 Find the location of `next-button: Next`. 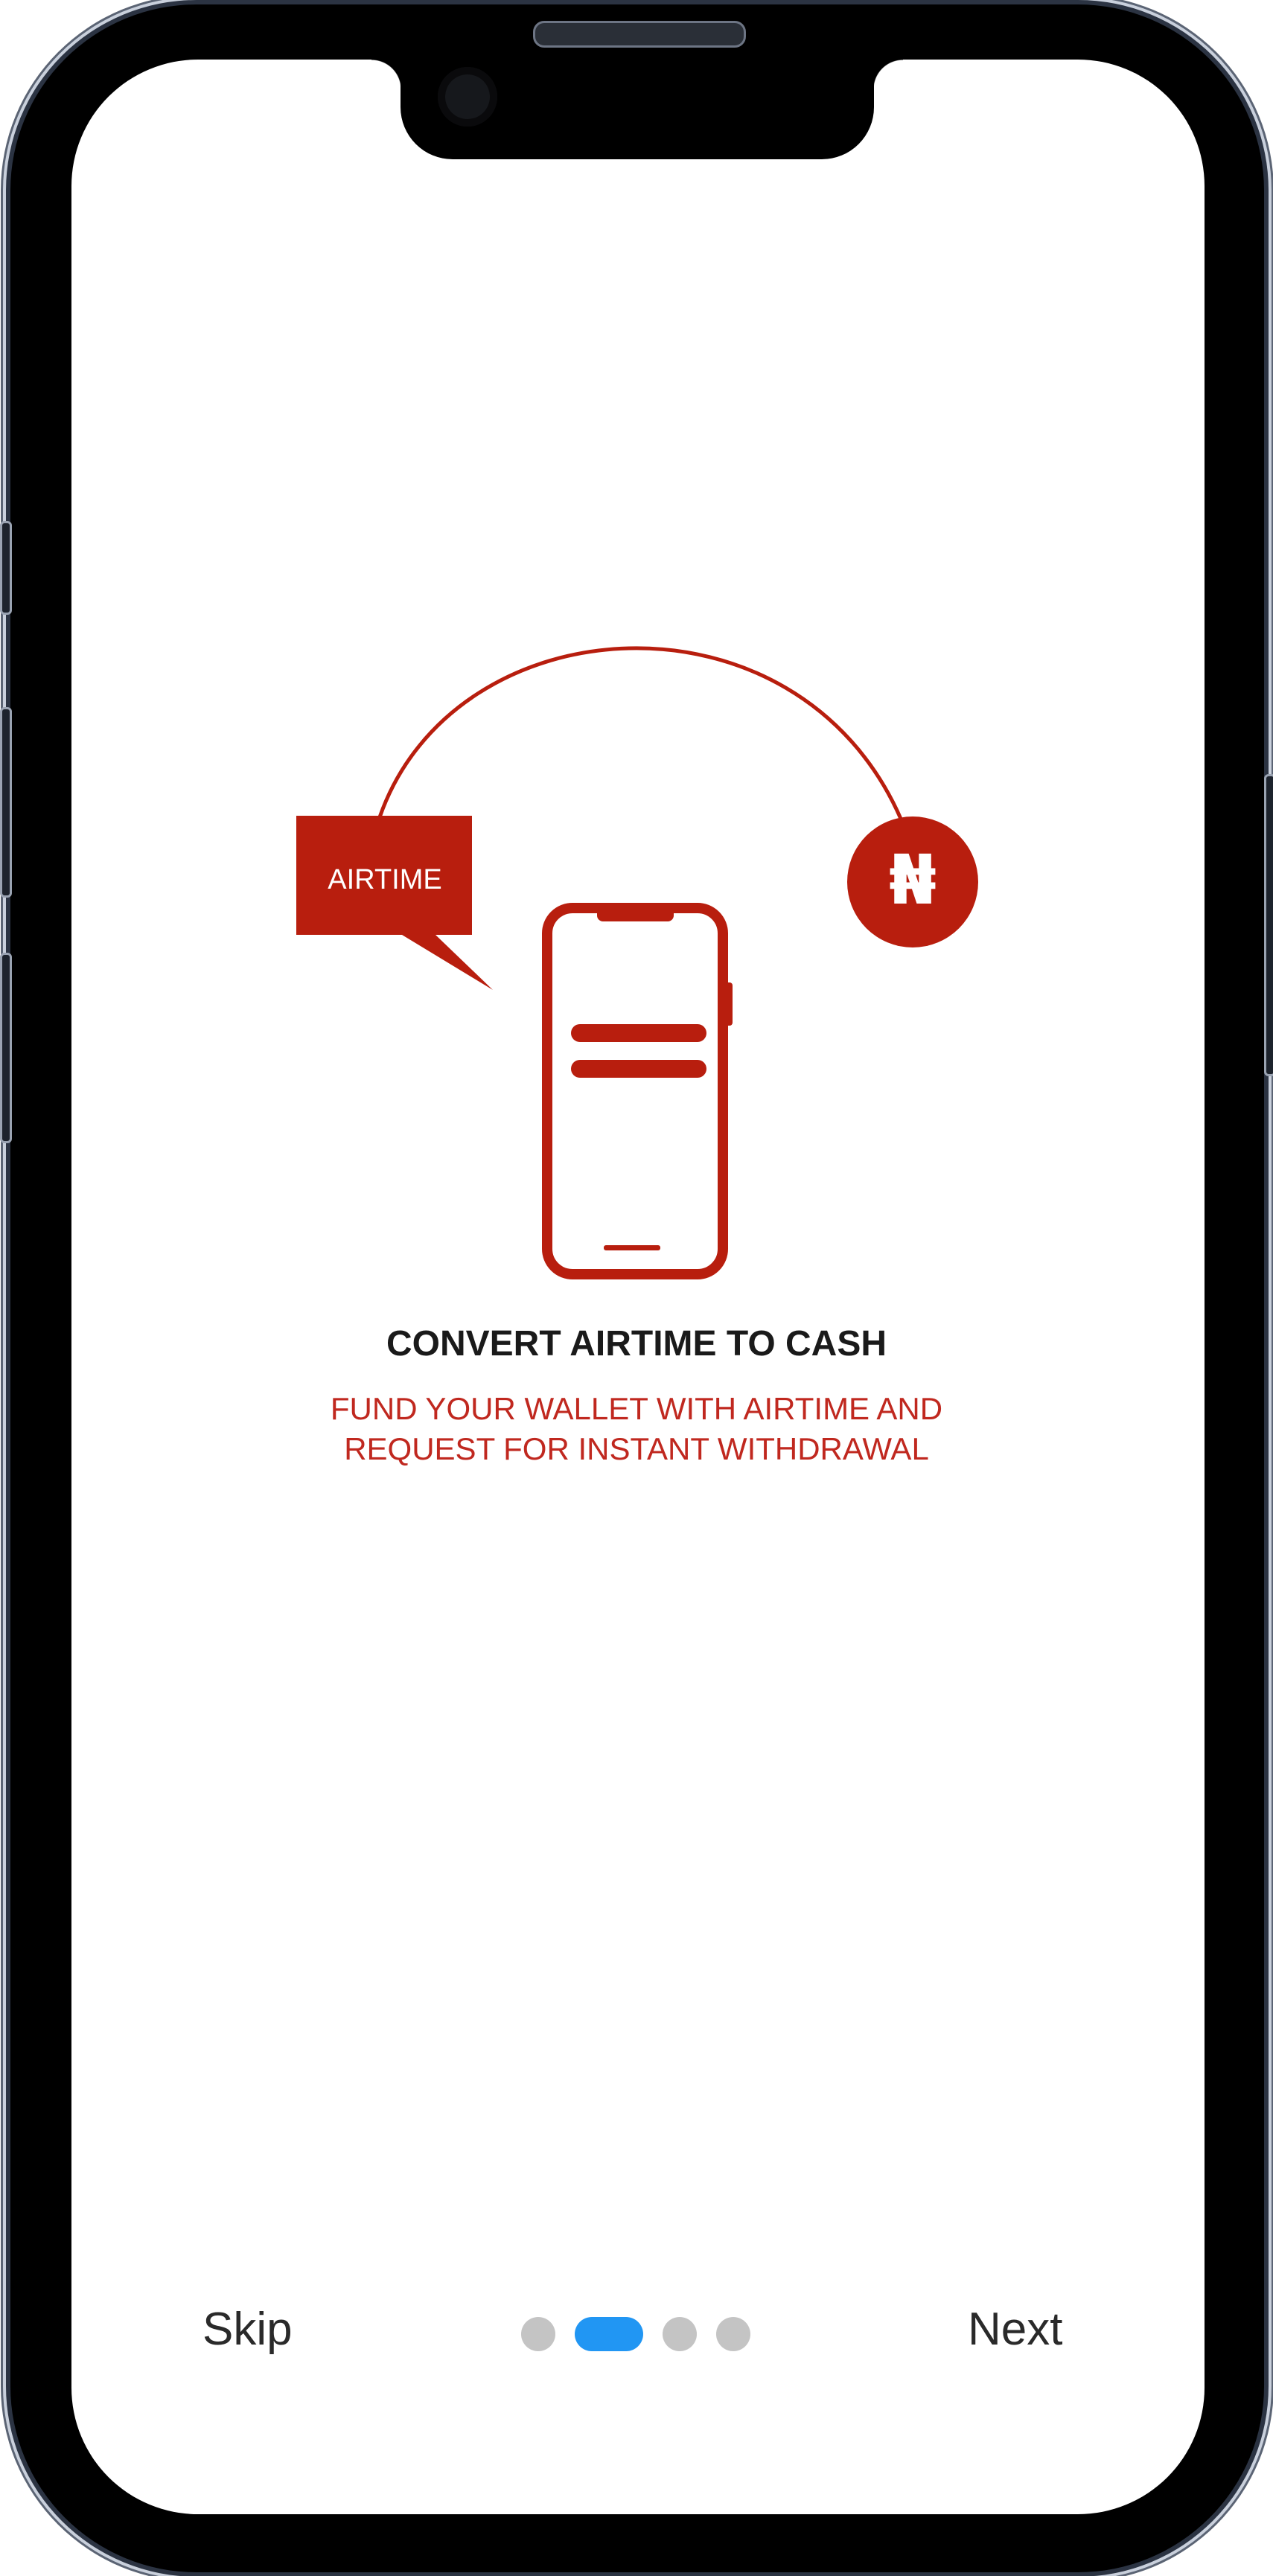

next-button: Next is located at coordinates (1015, 2329).